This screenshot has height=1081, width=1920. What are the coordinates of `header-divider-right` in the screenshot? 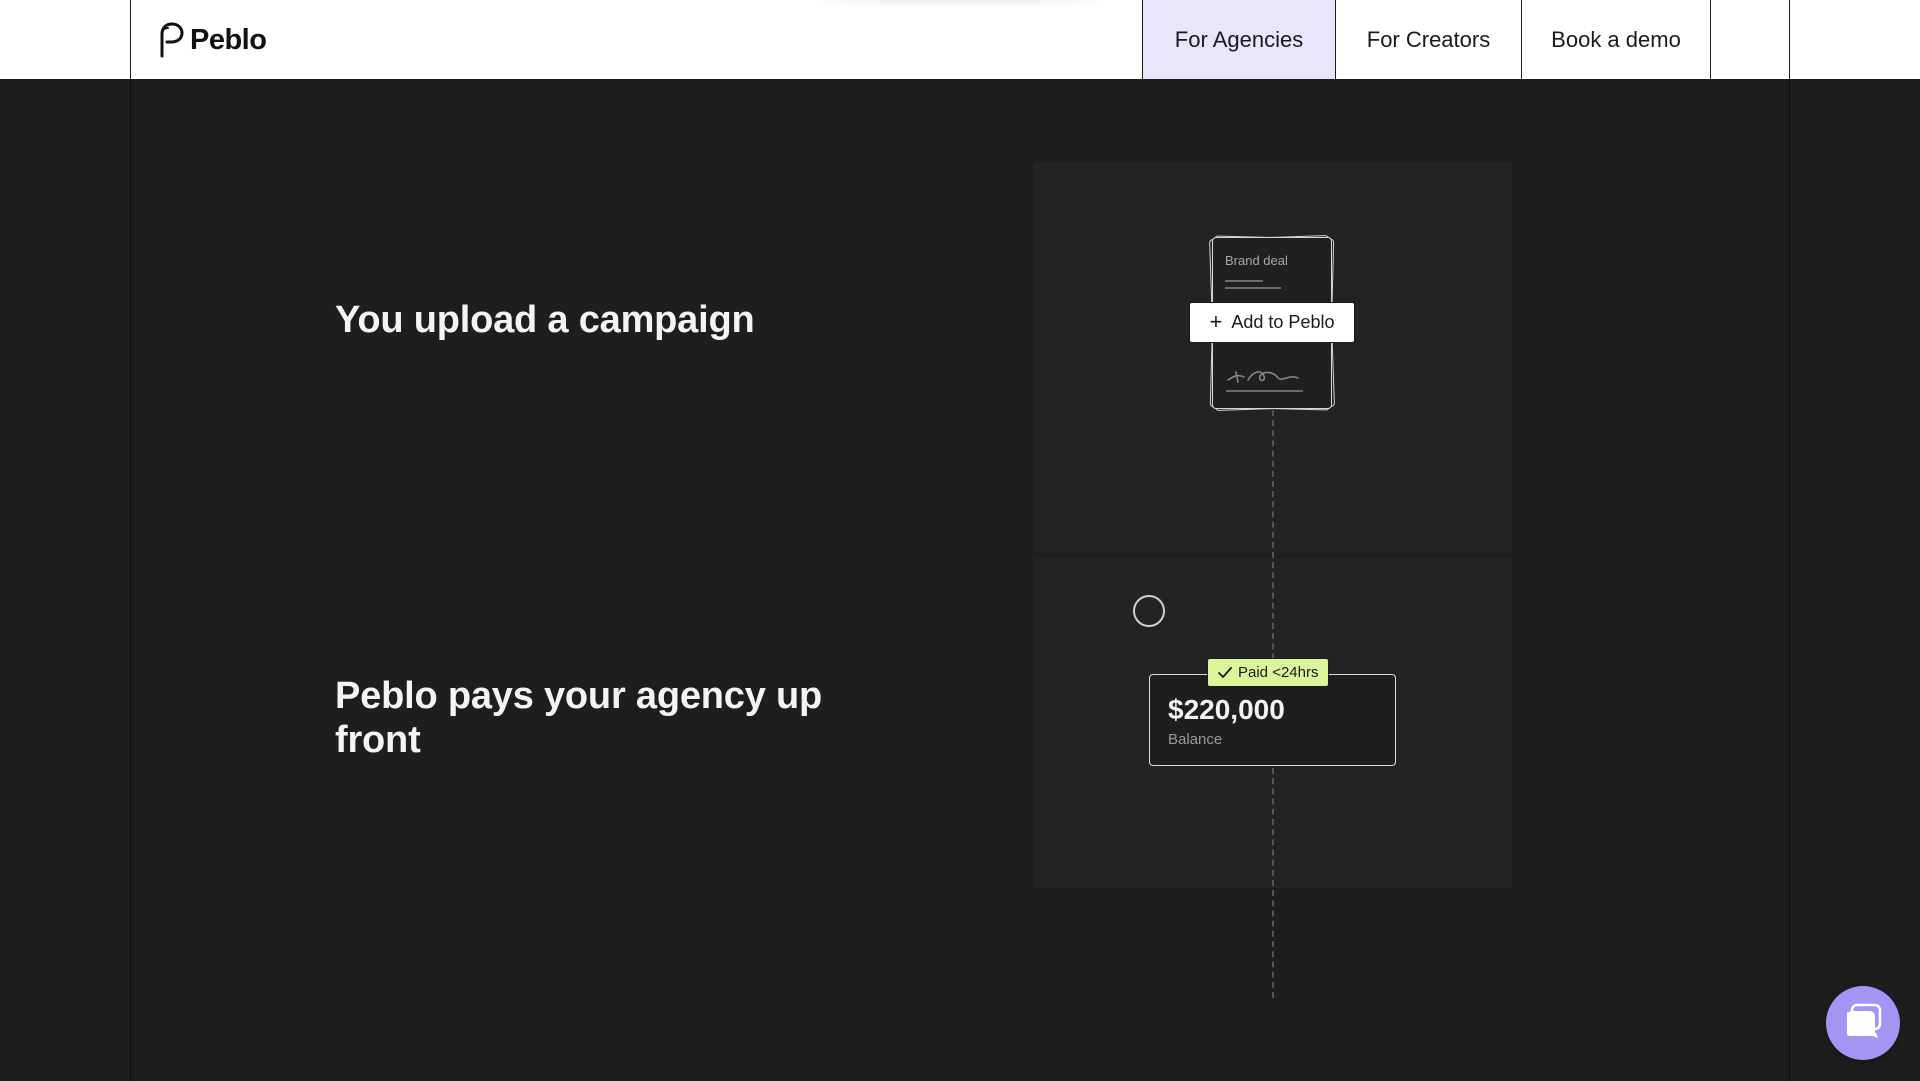 It's located at (1789, 40).